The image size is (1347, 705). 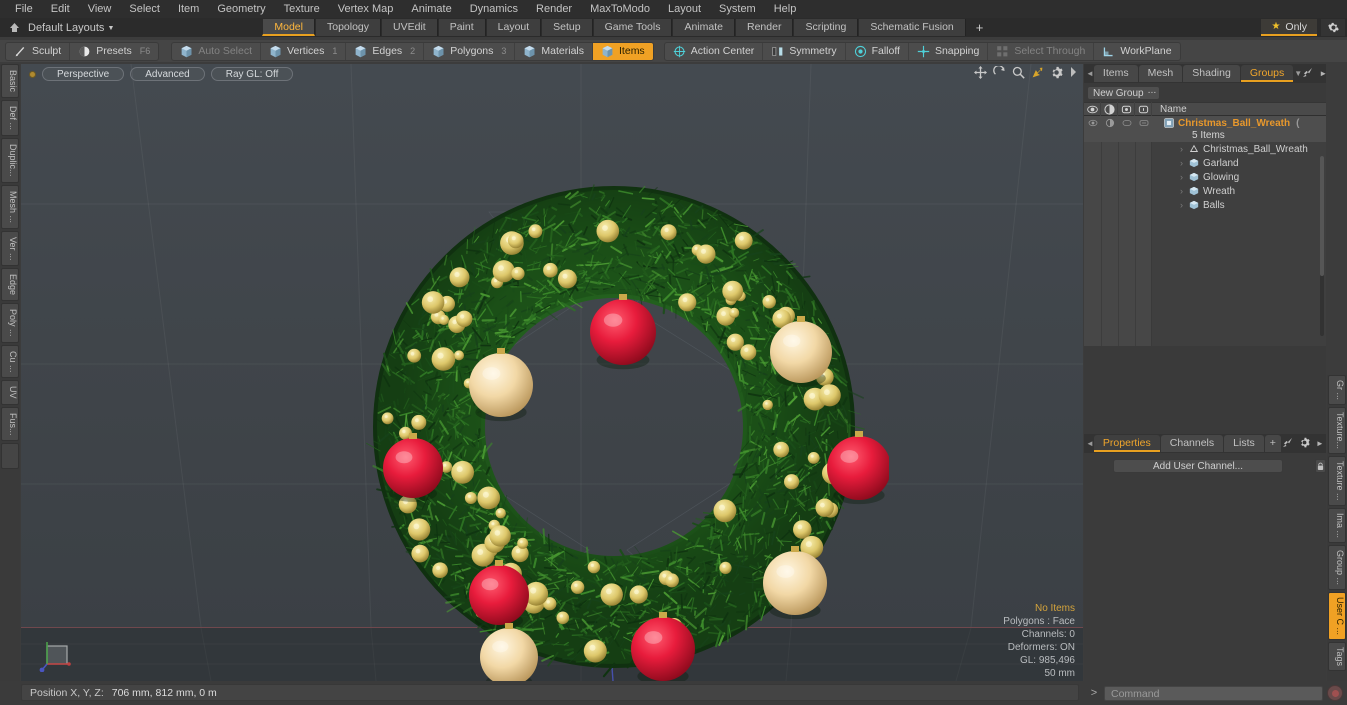 I want to click on layout-tab-setup: Setup, so click(x=567, y=27).